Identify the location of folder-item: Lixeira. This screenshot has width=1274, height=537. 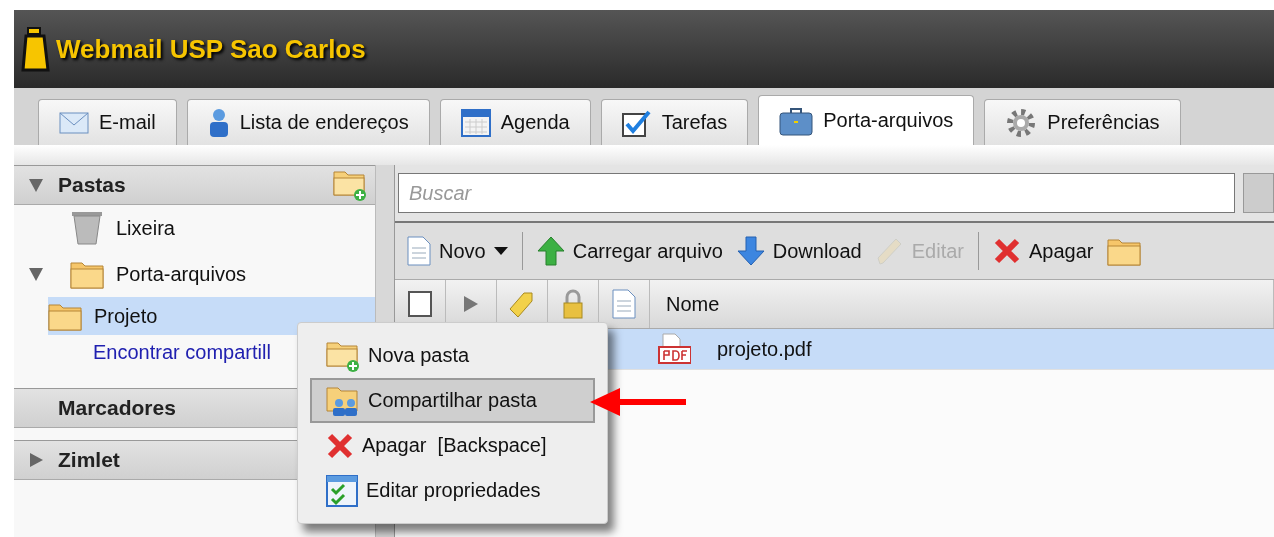
(194, 228).